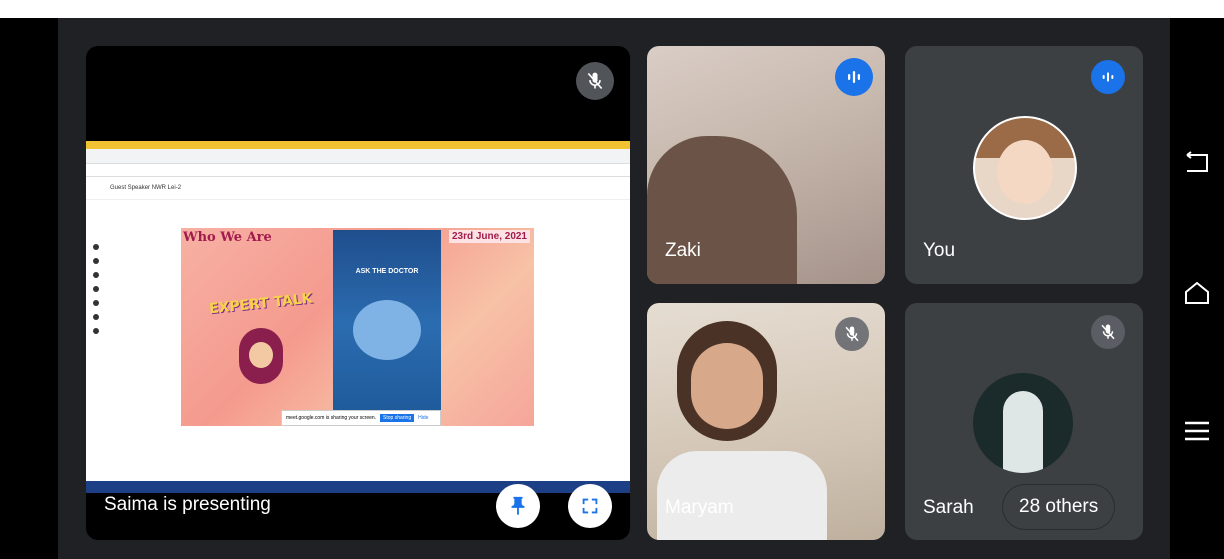  Describe the element at coordinates (96, 316) in the screenshot. I see `jamboard-toolbar` at that location.